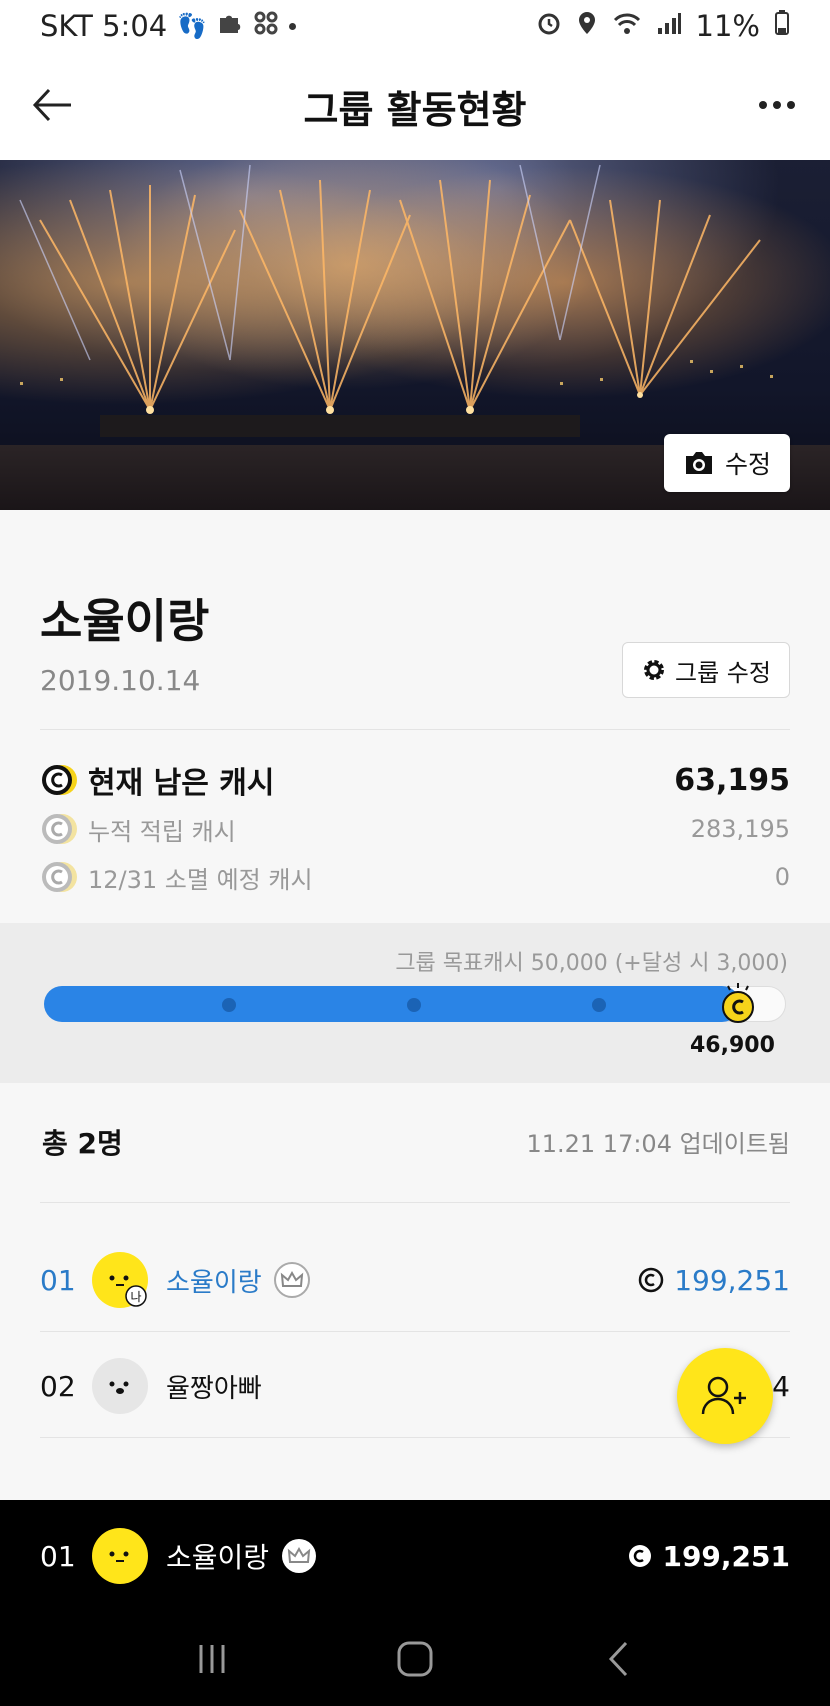  What do you see at coordinates (214, 1388) in the screenshot?
I see `member-name: 율짱아빠` at bounding box center [214, 1388].